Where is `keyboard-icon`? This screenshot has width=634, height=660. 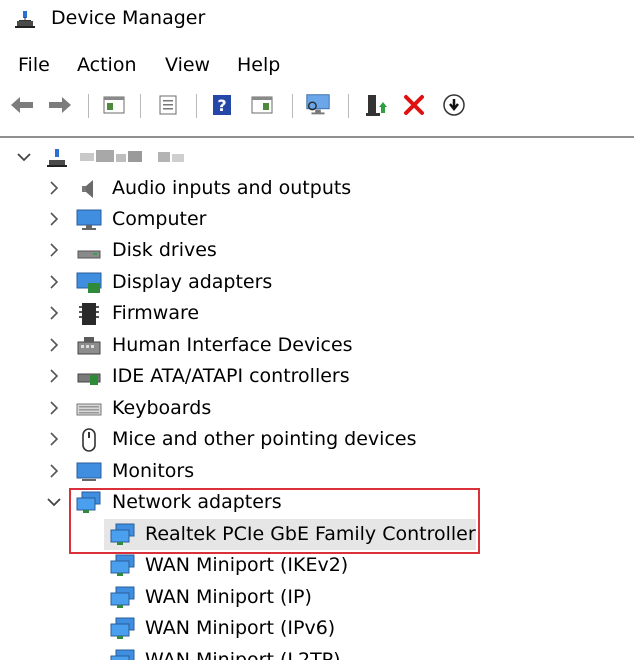 keyboard-icon is located at coordinates (89, 409).